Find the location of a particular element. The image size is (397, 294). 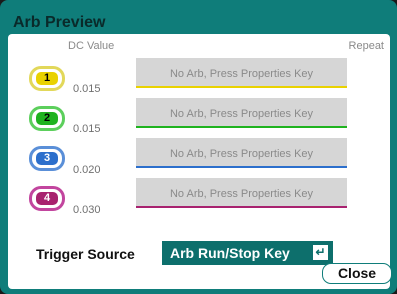

channel-1-arb-text: No Arb, Press Properties Key is located at coordinates (241, 74).